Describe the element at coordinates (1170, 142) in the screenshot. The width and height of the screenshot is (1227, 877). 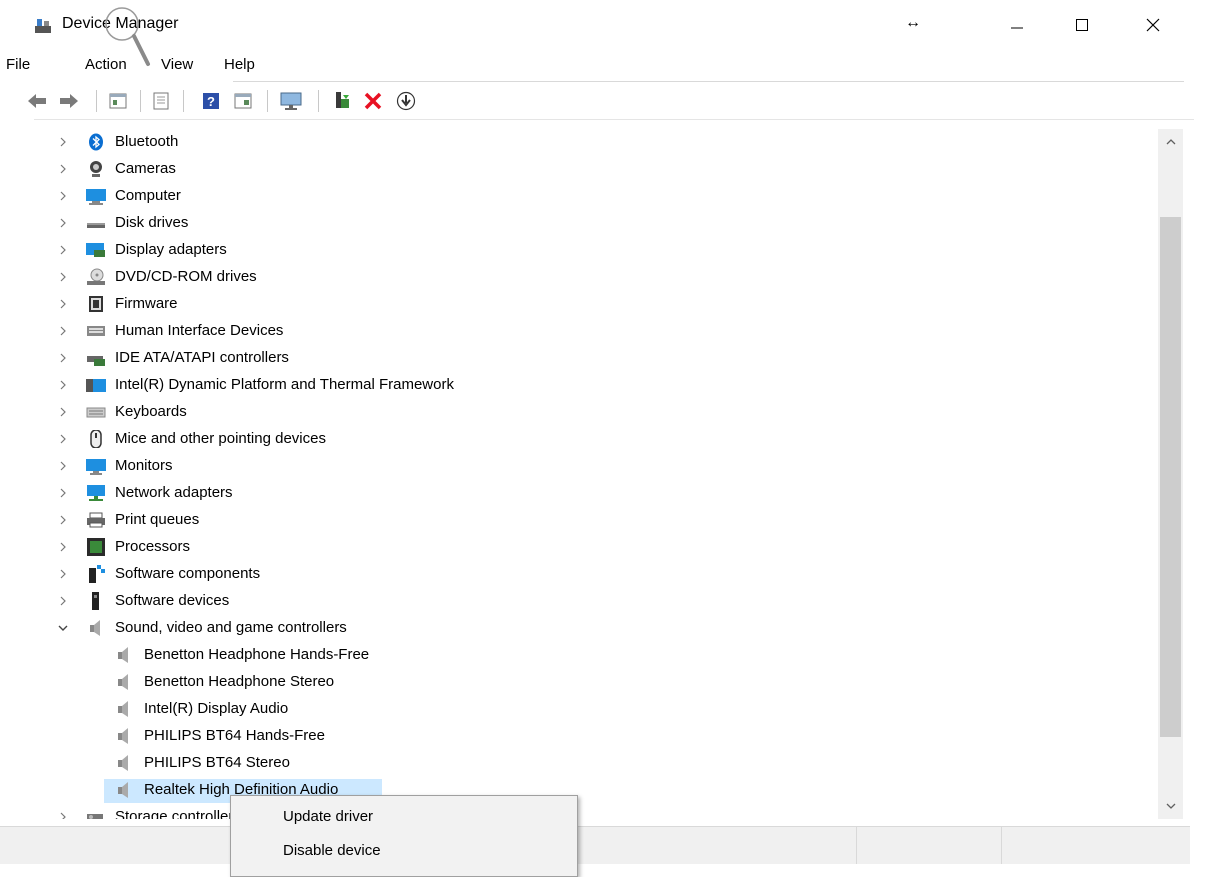
I see `scroll-up-button` at that location.